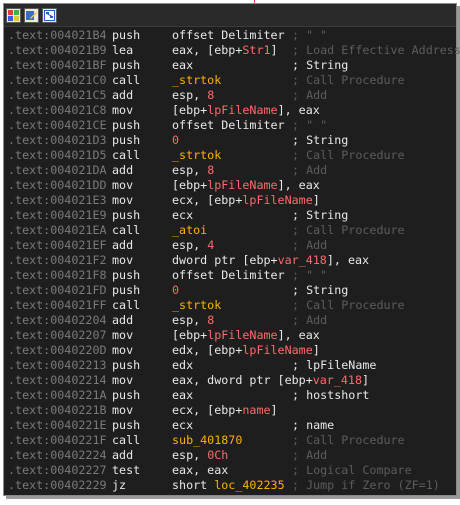  Describe the element at coordinates (337, 380) in the screenshot. I see `operand-token: var_418` at that location.